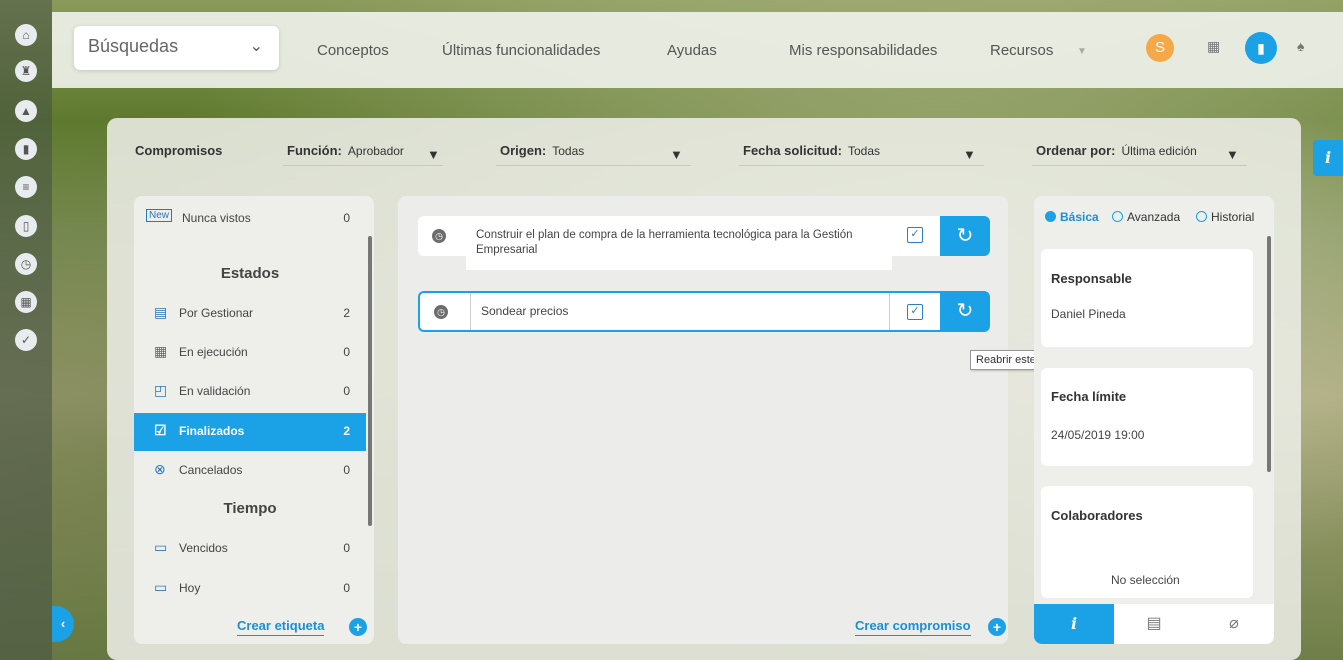 The image size is (1343, 660). What do you see at coordinates (190, 588) in the screenshot?
I see `tiempo-label: Hoy` at bounding box center [190, 588].